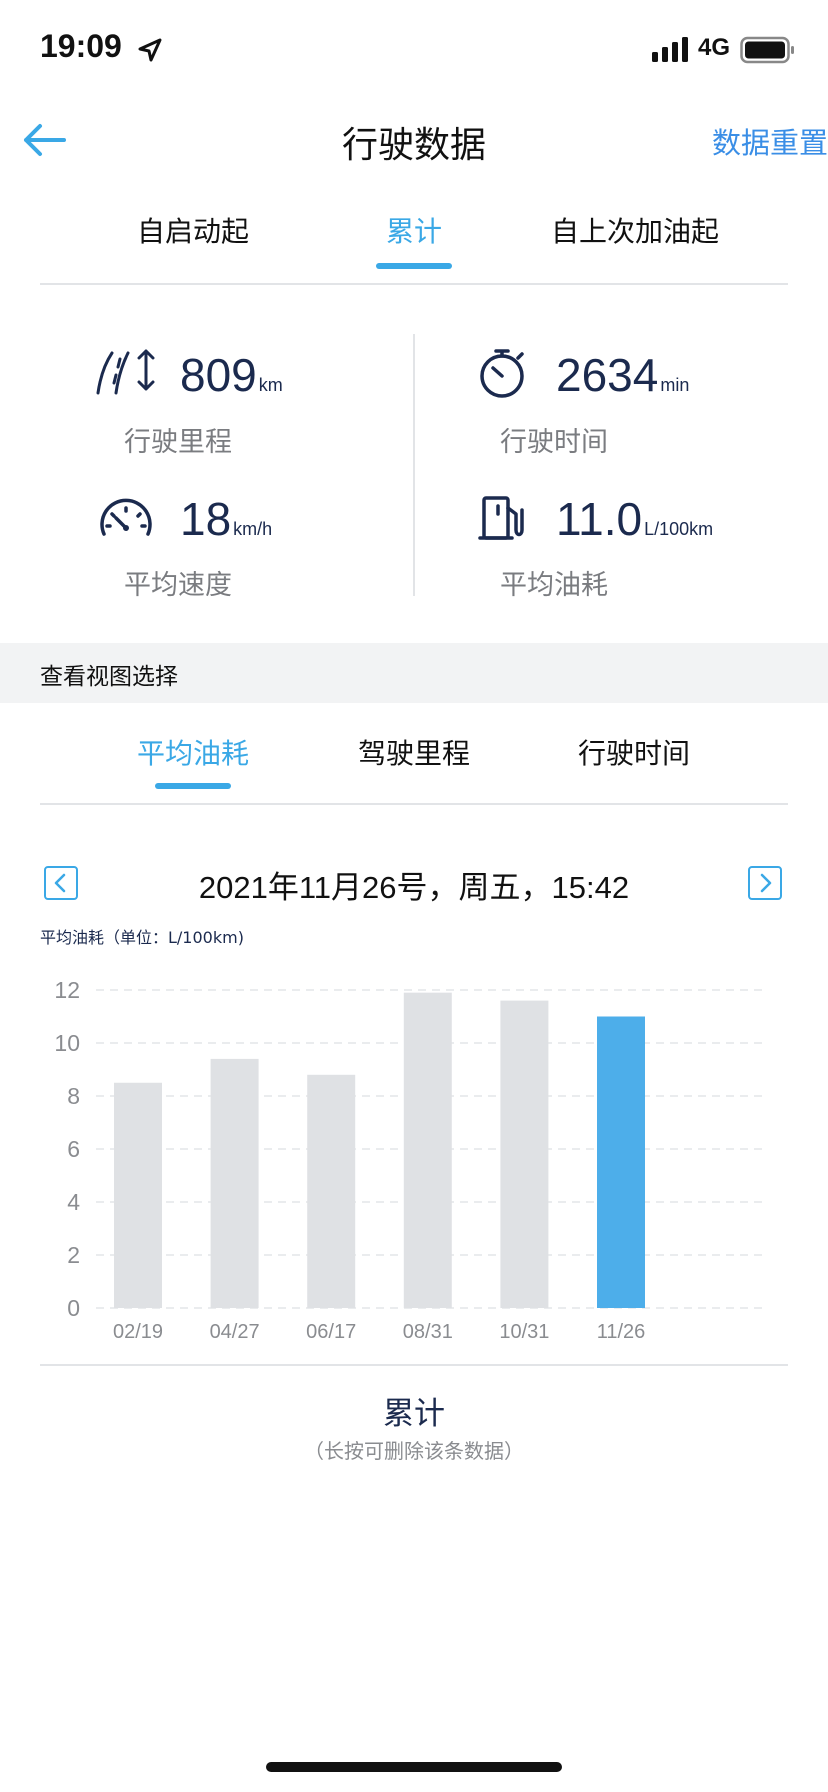  Describe the element at coordinates (670, 49) in the screenshot. I see `signal-icon` at that location.